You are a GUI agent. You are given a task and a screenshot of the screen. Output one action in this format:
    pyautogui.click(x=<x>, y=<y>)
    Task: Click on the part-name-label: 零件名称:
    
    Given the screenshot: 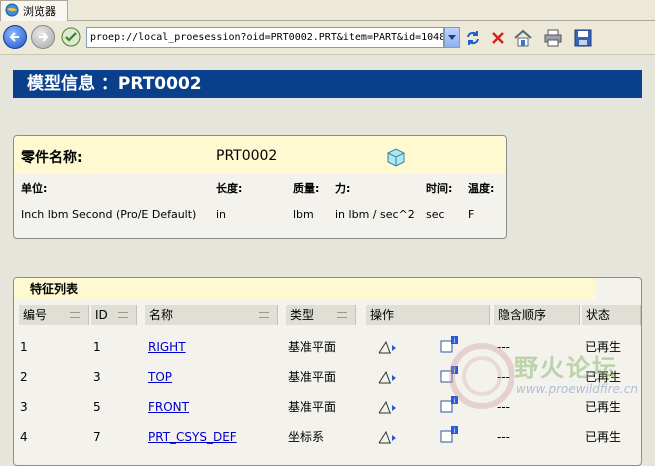 What is the action you would take?
    pyautogui.click(x=52, y=158)
    